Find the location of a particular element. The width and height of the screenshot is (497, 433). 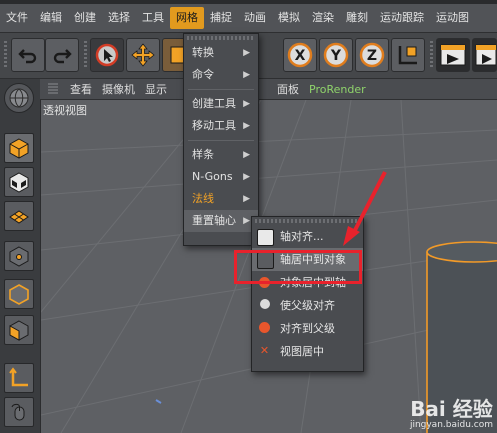

menu-render: 渲染 is located at coordinates (323, 18).